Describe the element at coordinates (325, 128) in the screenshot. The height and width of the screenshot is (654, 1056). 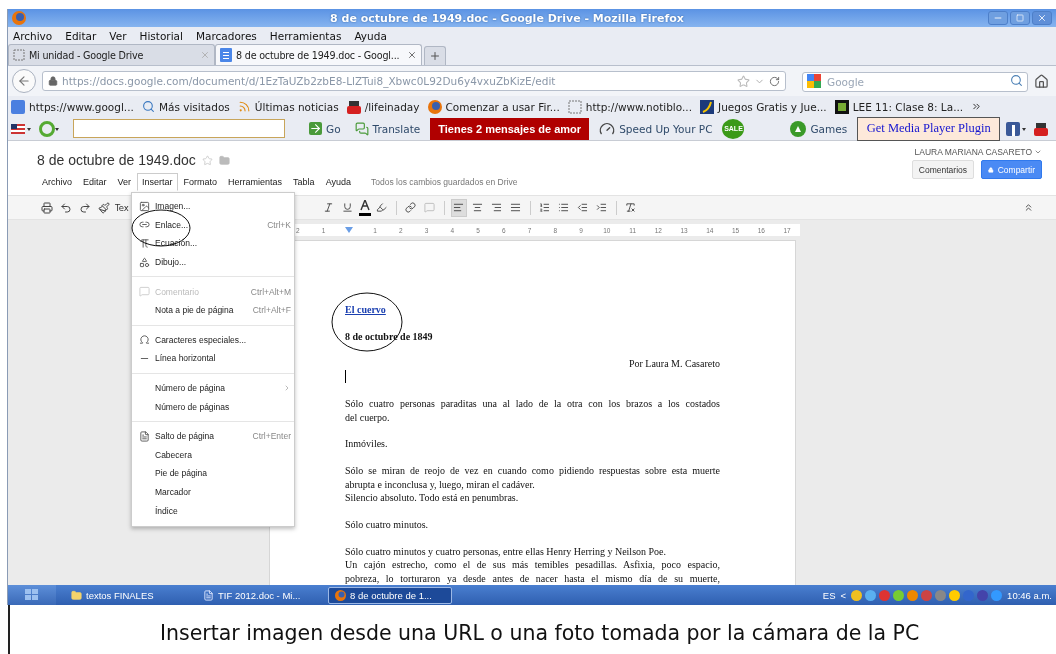
I see `go-button: Go` at that location.